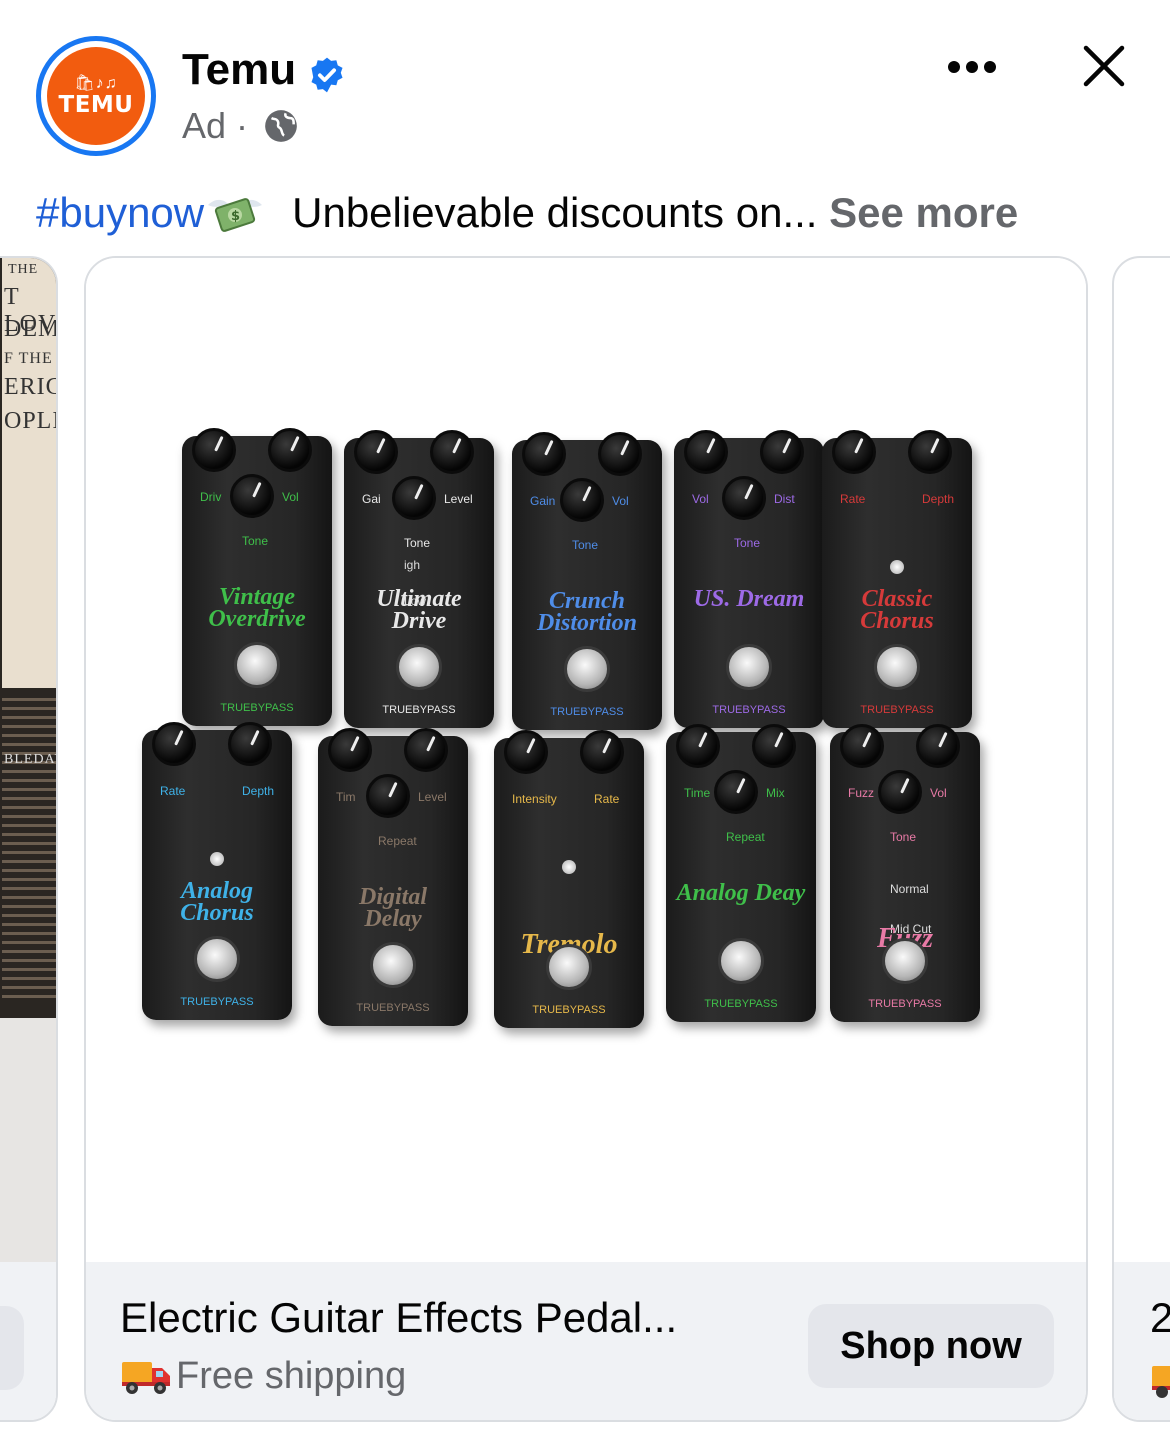  What do you see at coordinates (587, 581) in the screenshot?
I see `pedal-item: Gain Vol Tone Crunch Distortion TRUEBYPASS` at bounding box center [587, 581].